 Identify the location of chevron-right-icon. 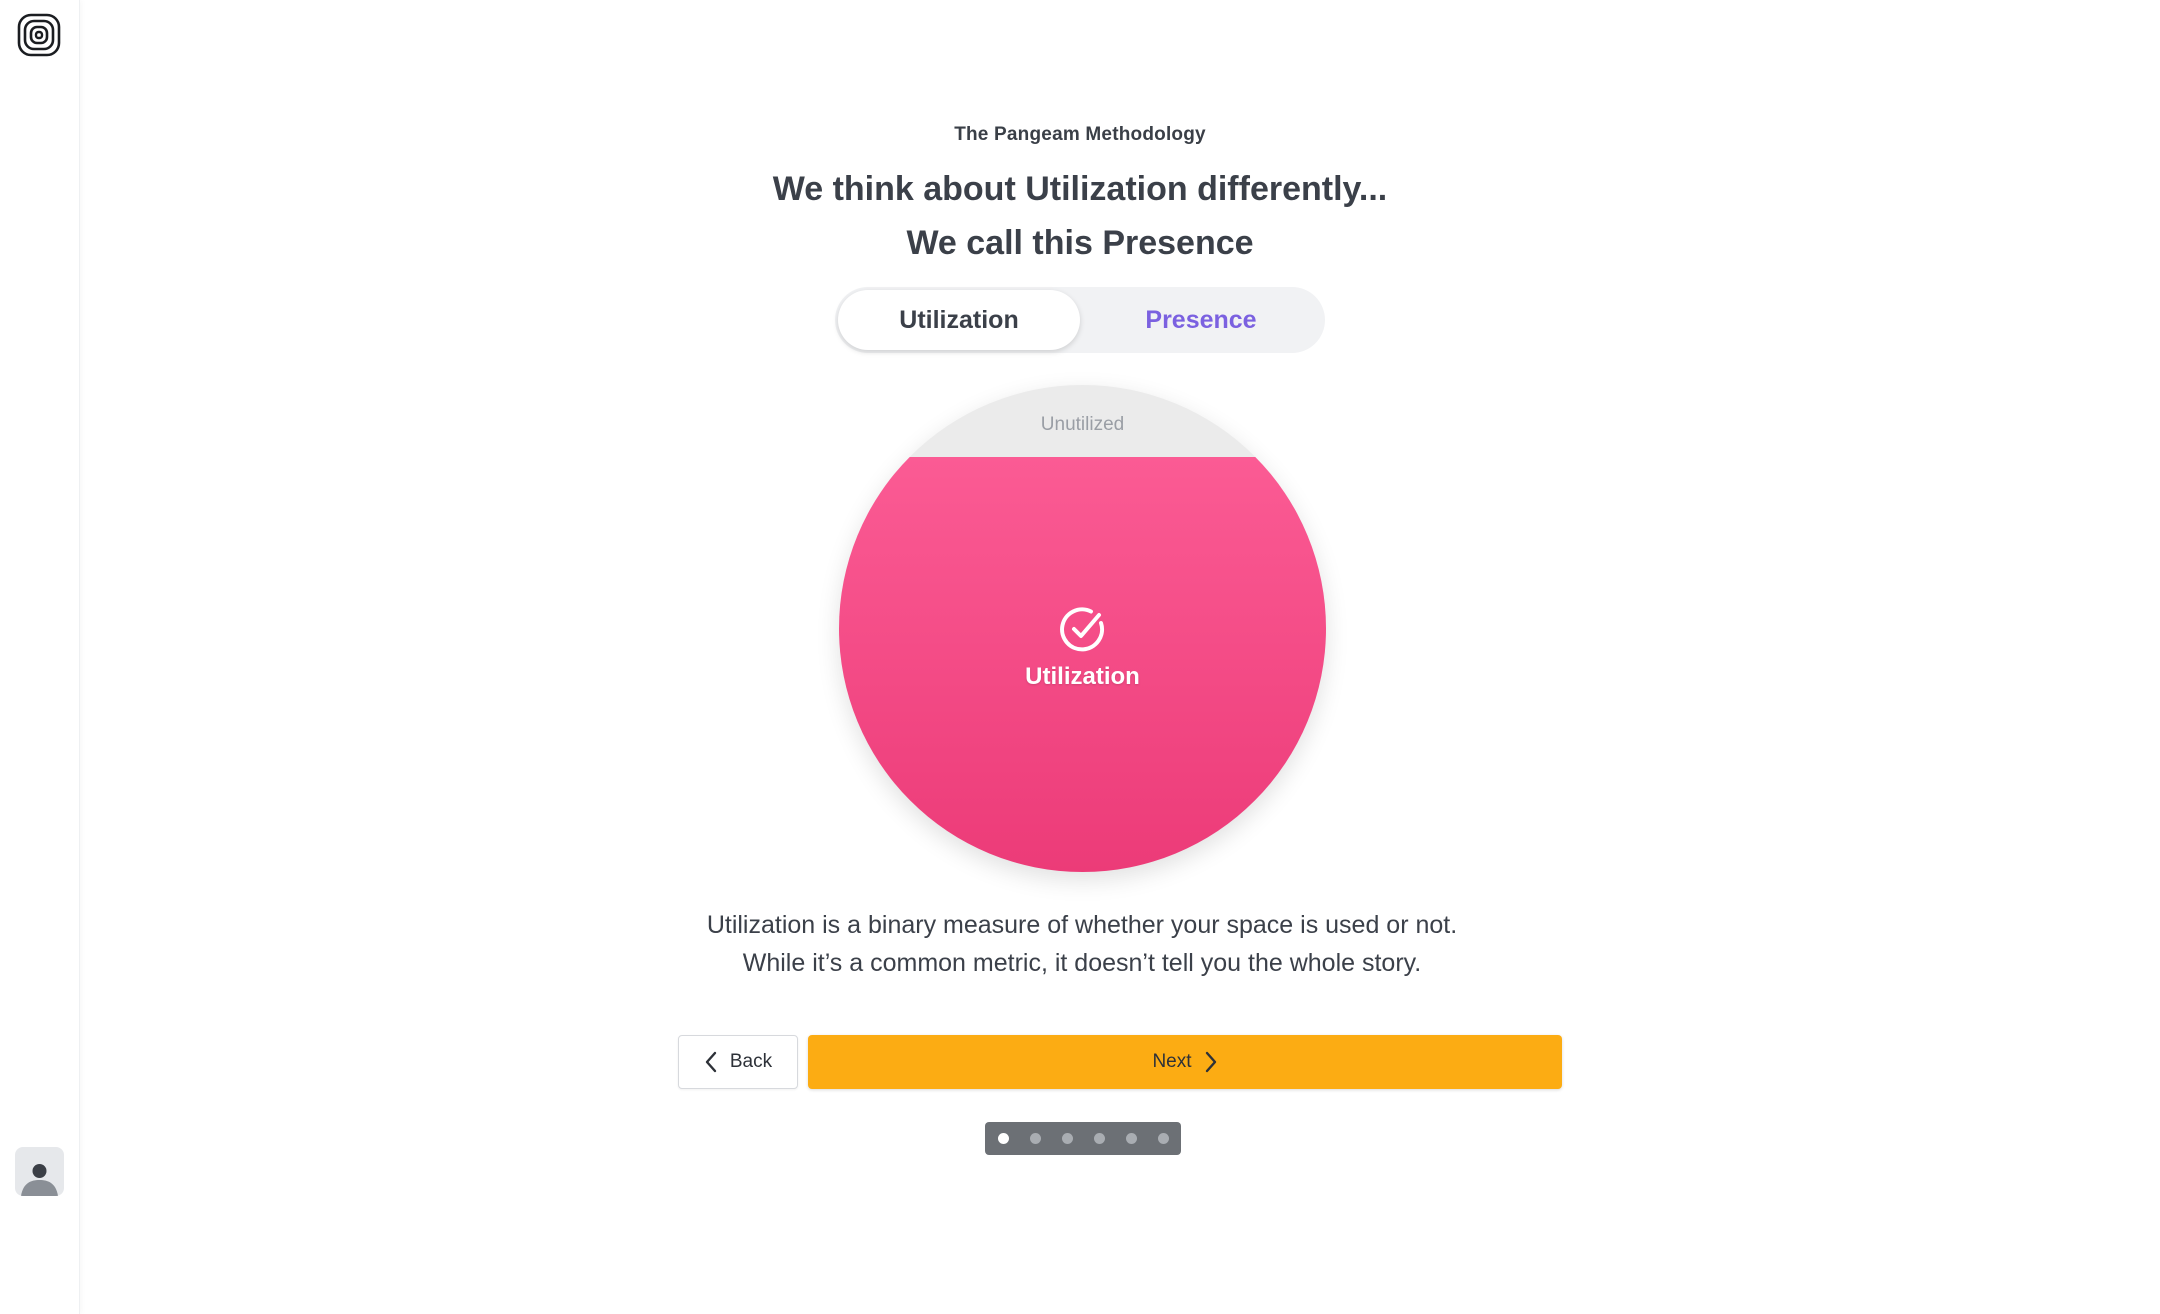
(1210, 1062).